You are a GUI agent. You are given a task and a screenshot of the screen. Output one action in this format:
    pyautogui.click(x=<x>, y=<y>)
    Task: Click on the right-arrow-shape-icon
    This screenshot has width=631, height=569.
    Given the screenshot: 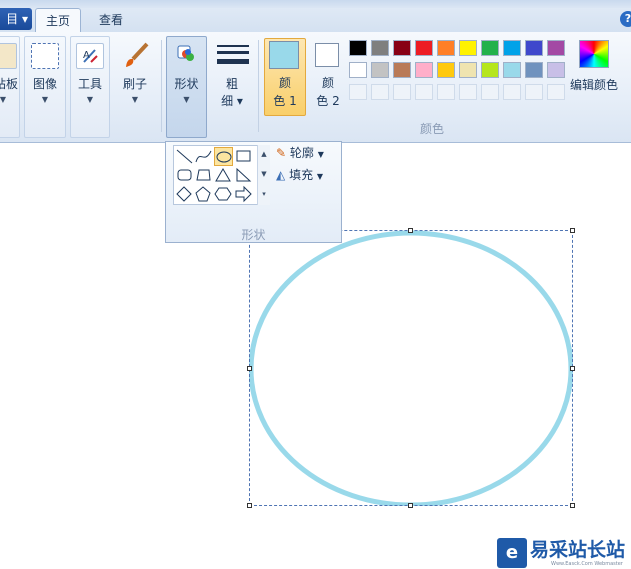 What is the action you would take?
    pyautogui.click(x=243, y=194)
    